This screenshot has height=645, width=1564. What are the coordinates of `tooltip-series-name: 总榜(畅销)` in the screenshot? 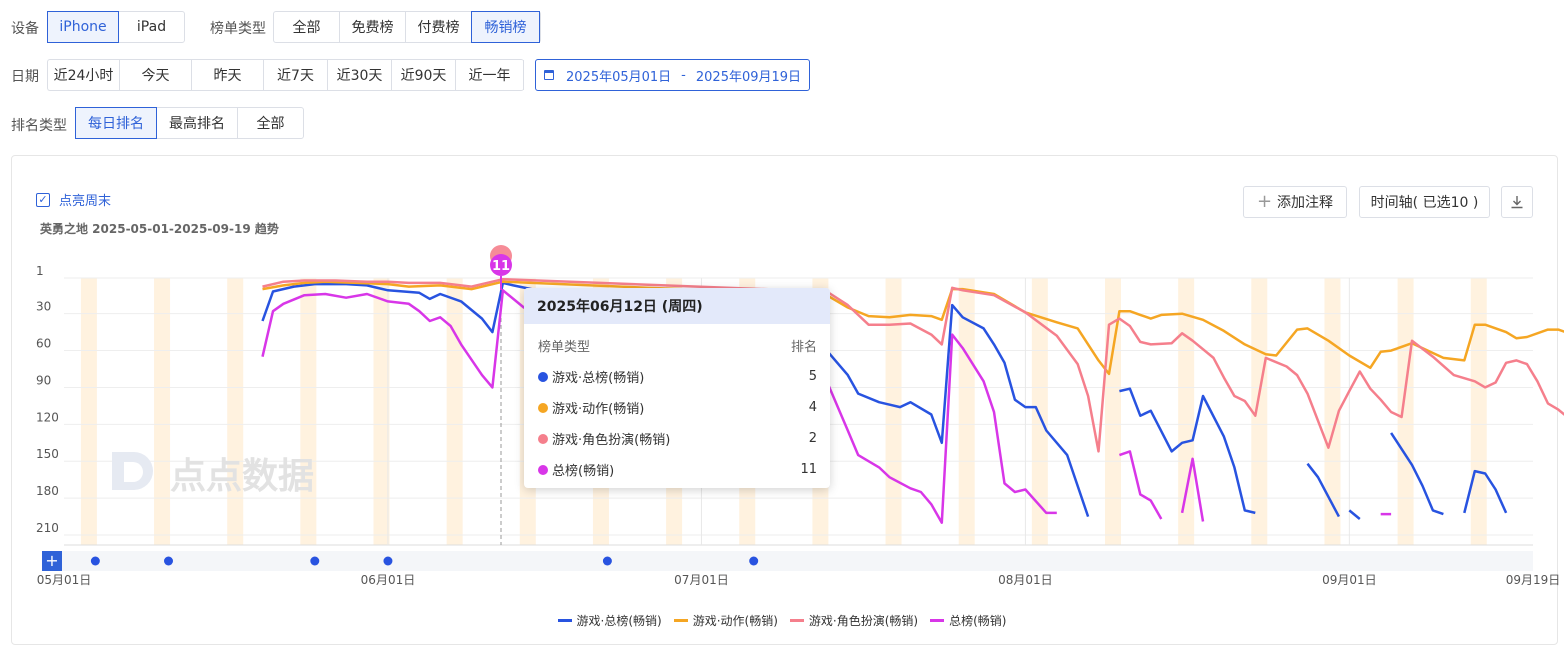 It's located at (583, 469).